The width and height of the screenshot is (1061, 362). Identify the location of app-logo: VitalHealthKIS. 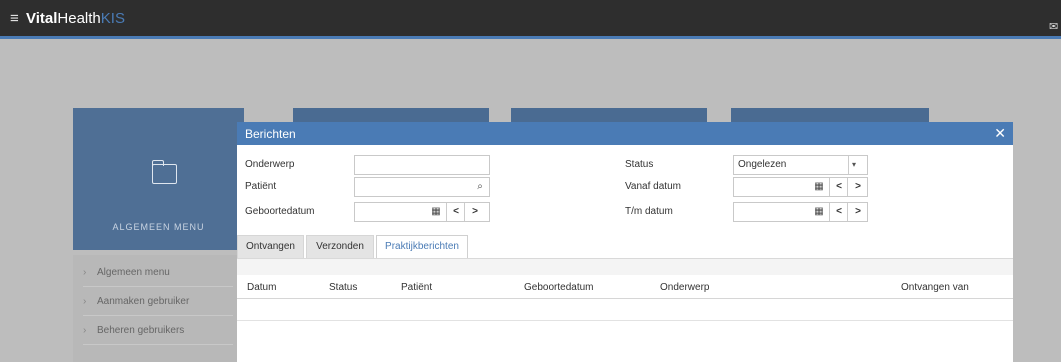
(75, 18).